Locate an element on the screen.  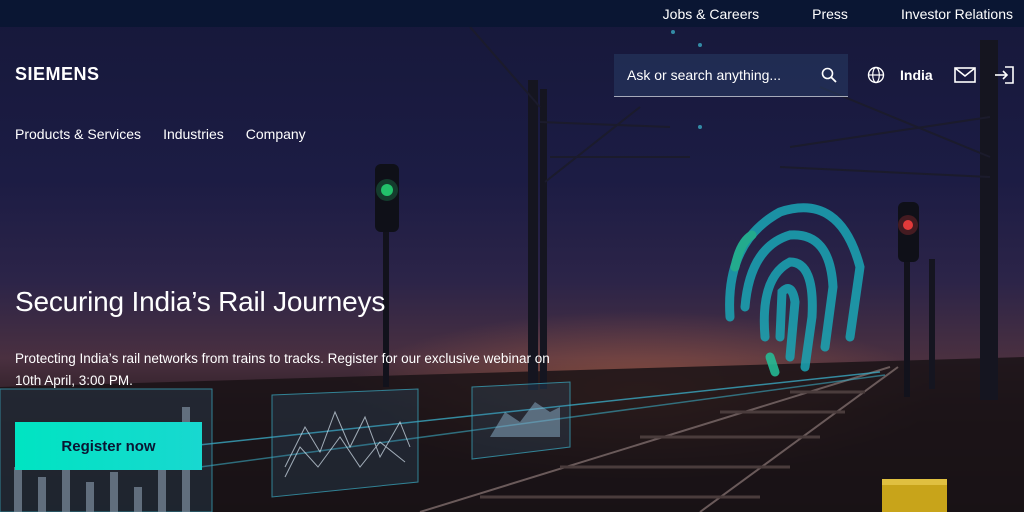
register-now-button: Register now is located at coordinates (108, 446).